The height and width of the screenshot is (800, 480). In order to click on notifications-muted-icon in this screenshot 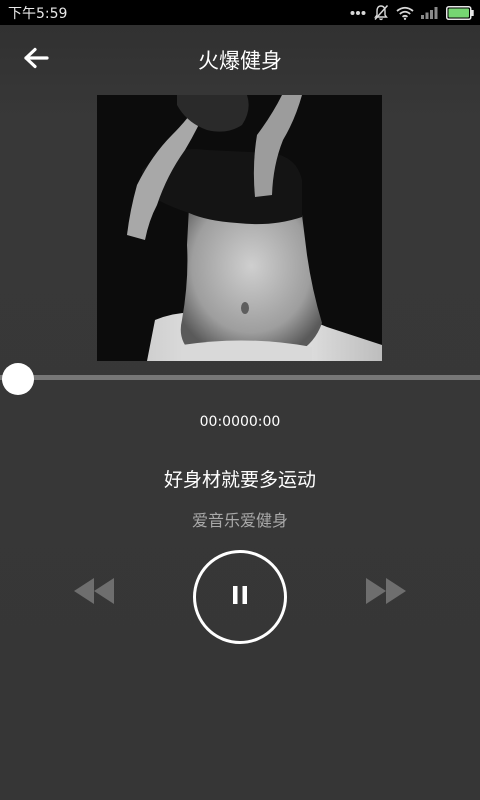, I will do `click(381, 12)`.